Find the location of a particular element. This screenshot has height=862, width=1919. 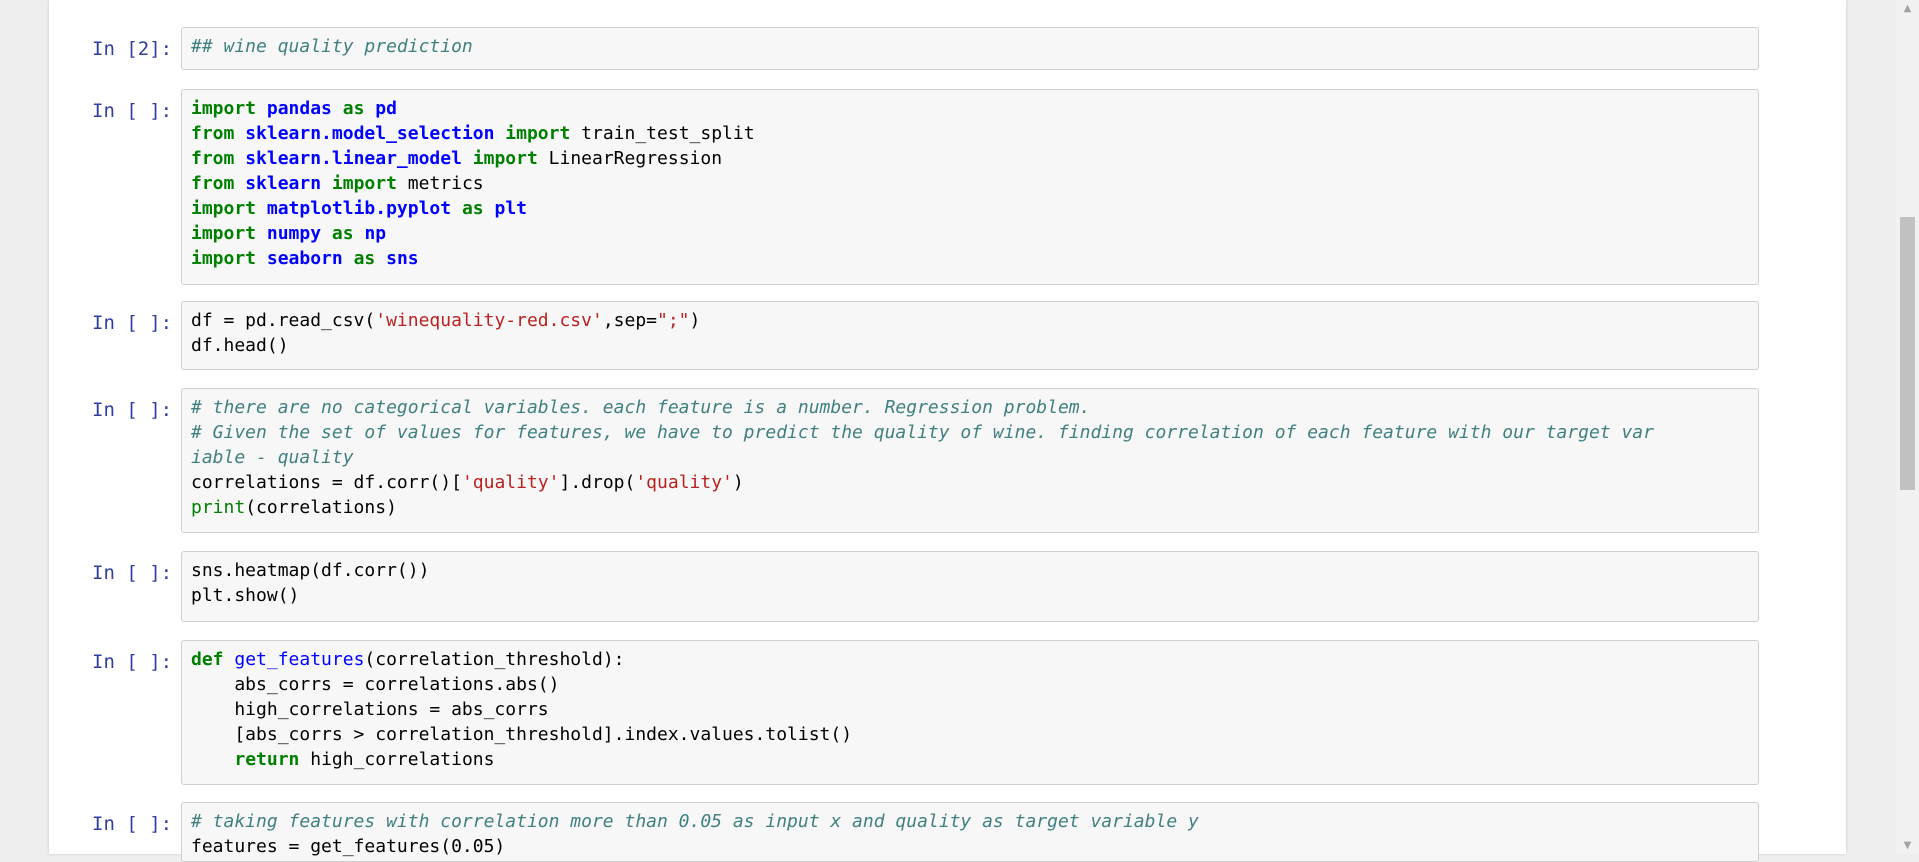

code-token: high_correlations is located at coordinates (397, 759).